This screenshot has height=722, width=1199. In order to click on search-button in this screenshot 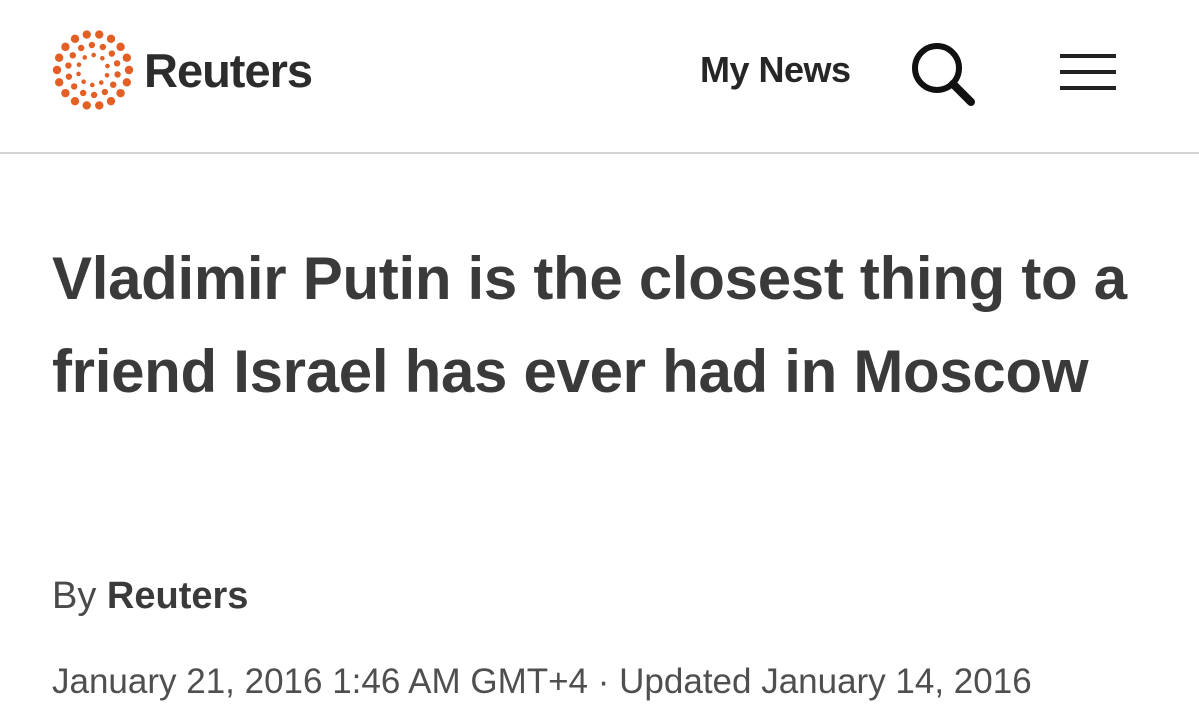, I will do `click(944, 74)`.